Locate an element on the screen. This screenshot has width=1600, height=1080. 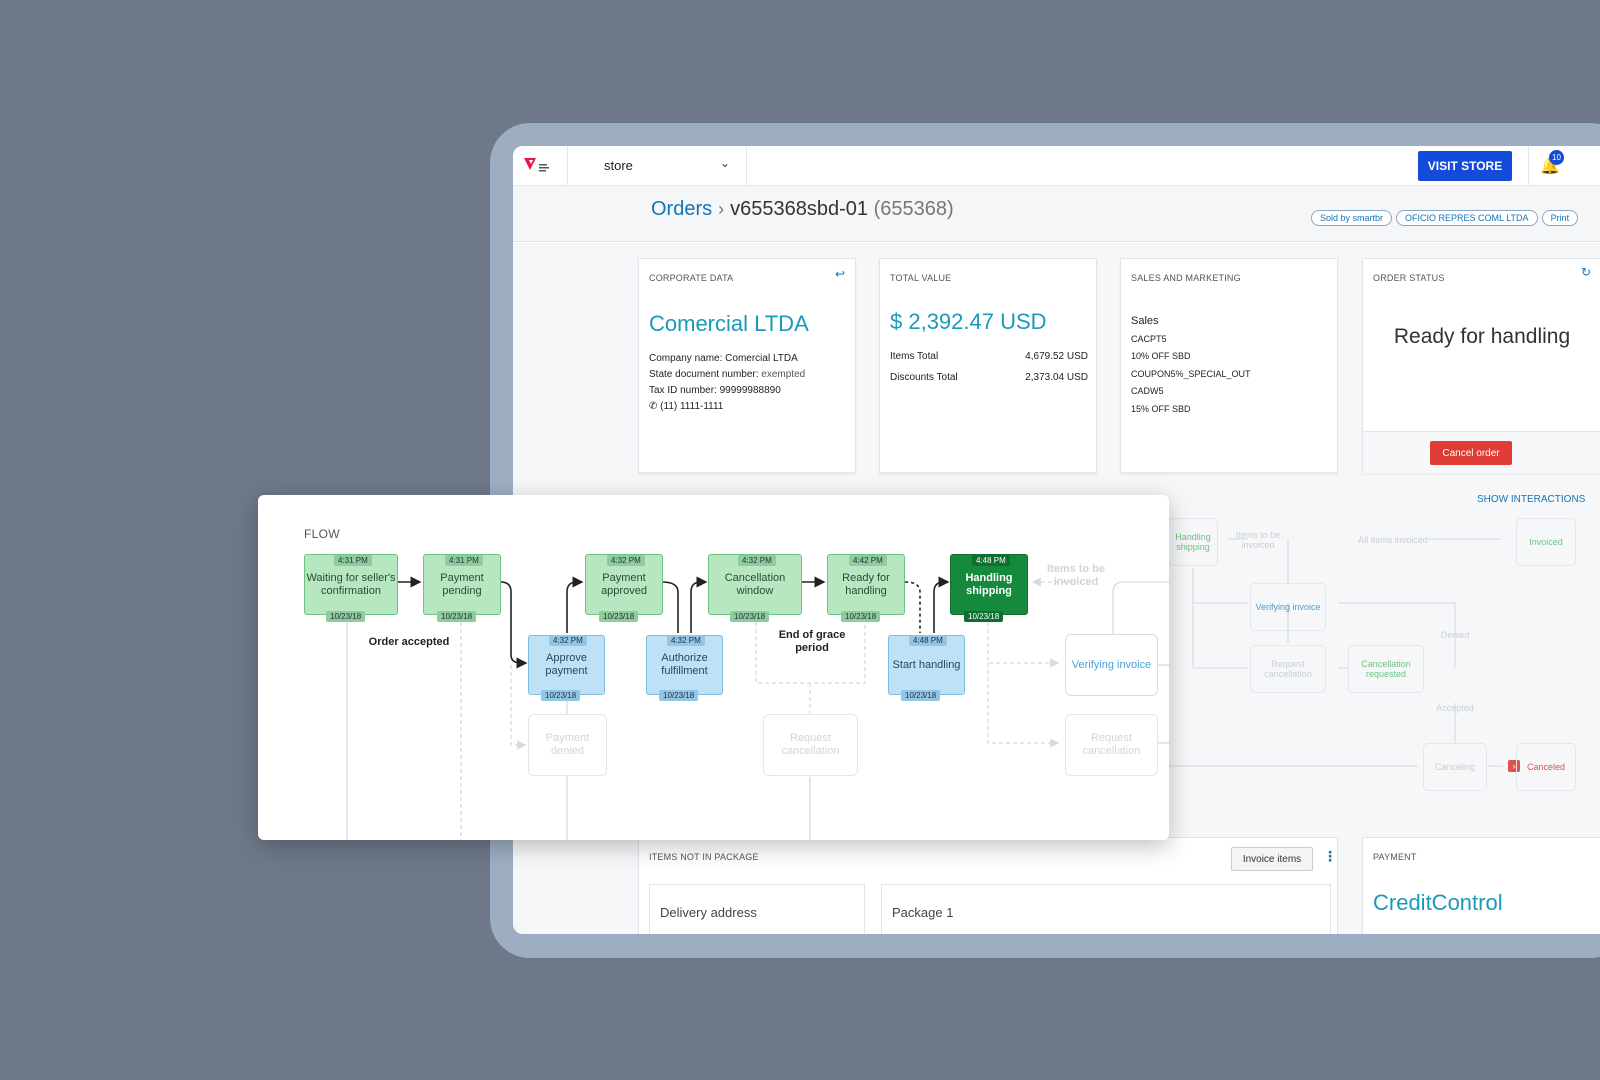
chevron-right-icon: › is located at coordinates (721, 209).